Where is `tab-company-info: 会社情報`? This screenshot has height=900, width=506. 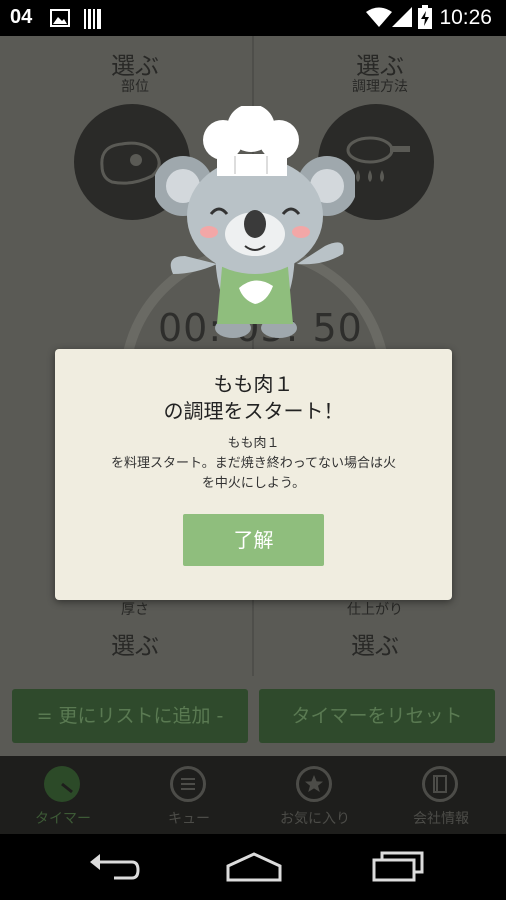 tab-company-info: 会社情報 is located at coordinates (441, 795).